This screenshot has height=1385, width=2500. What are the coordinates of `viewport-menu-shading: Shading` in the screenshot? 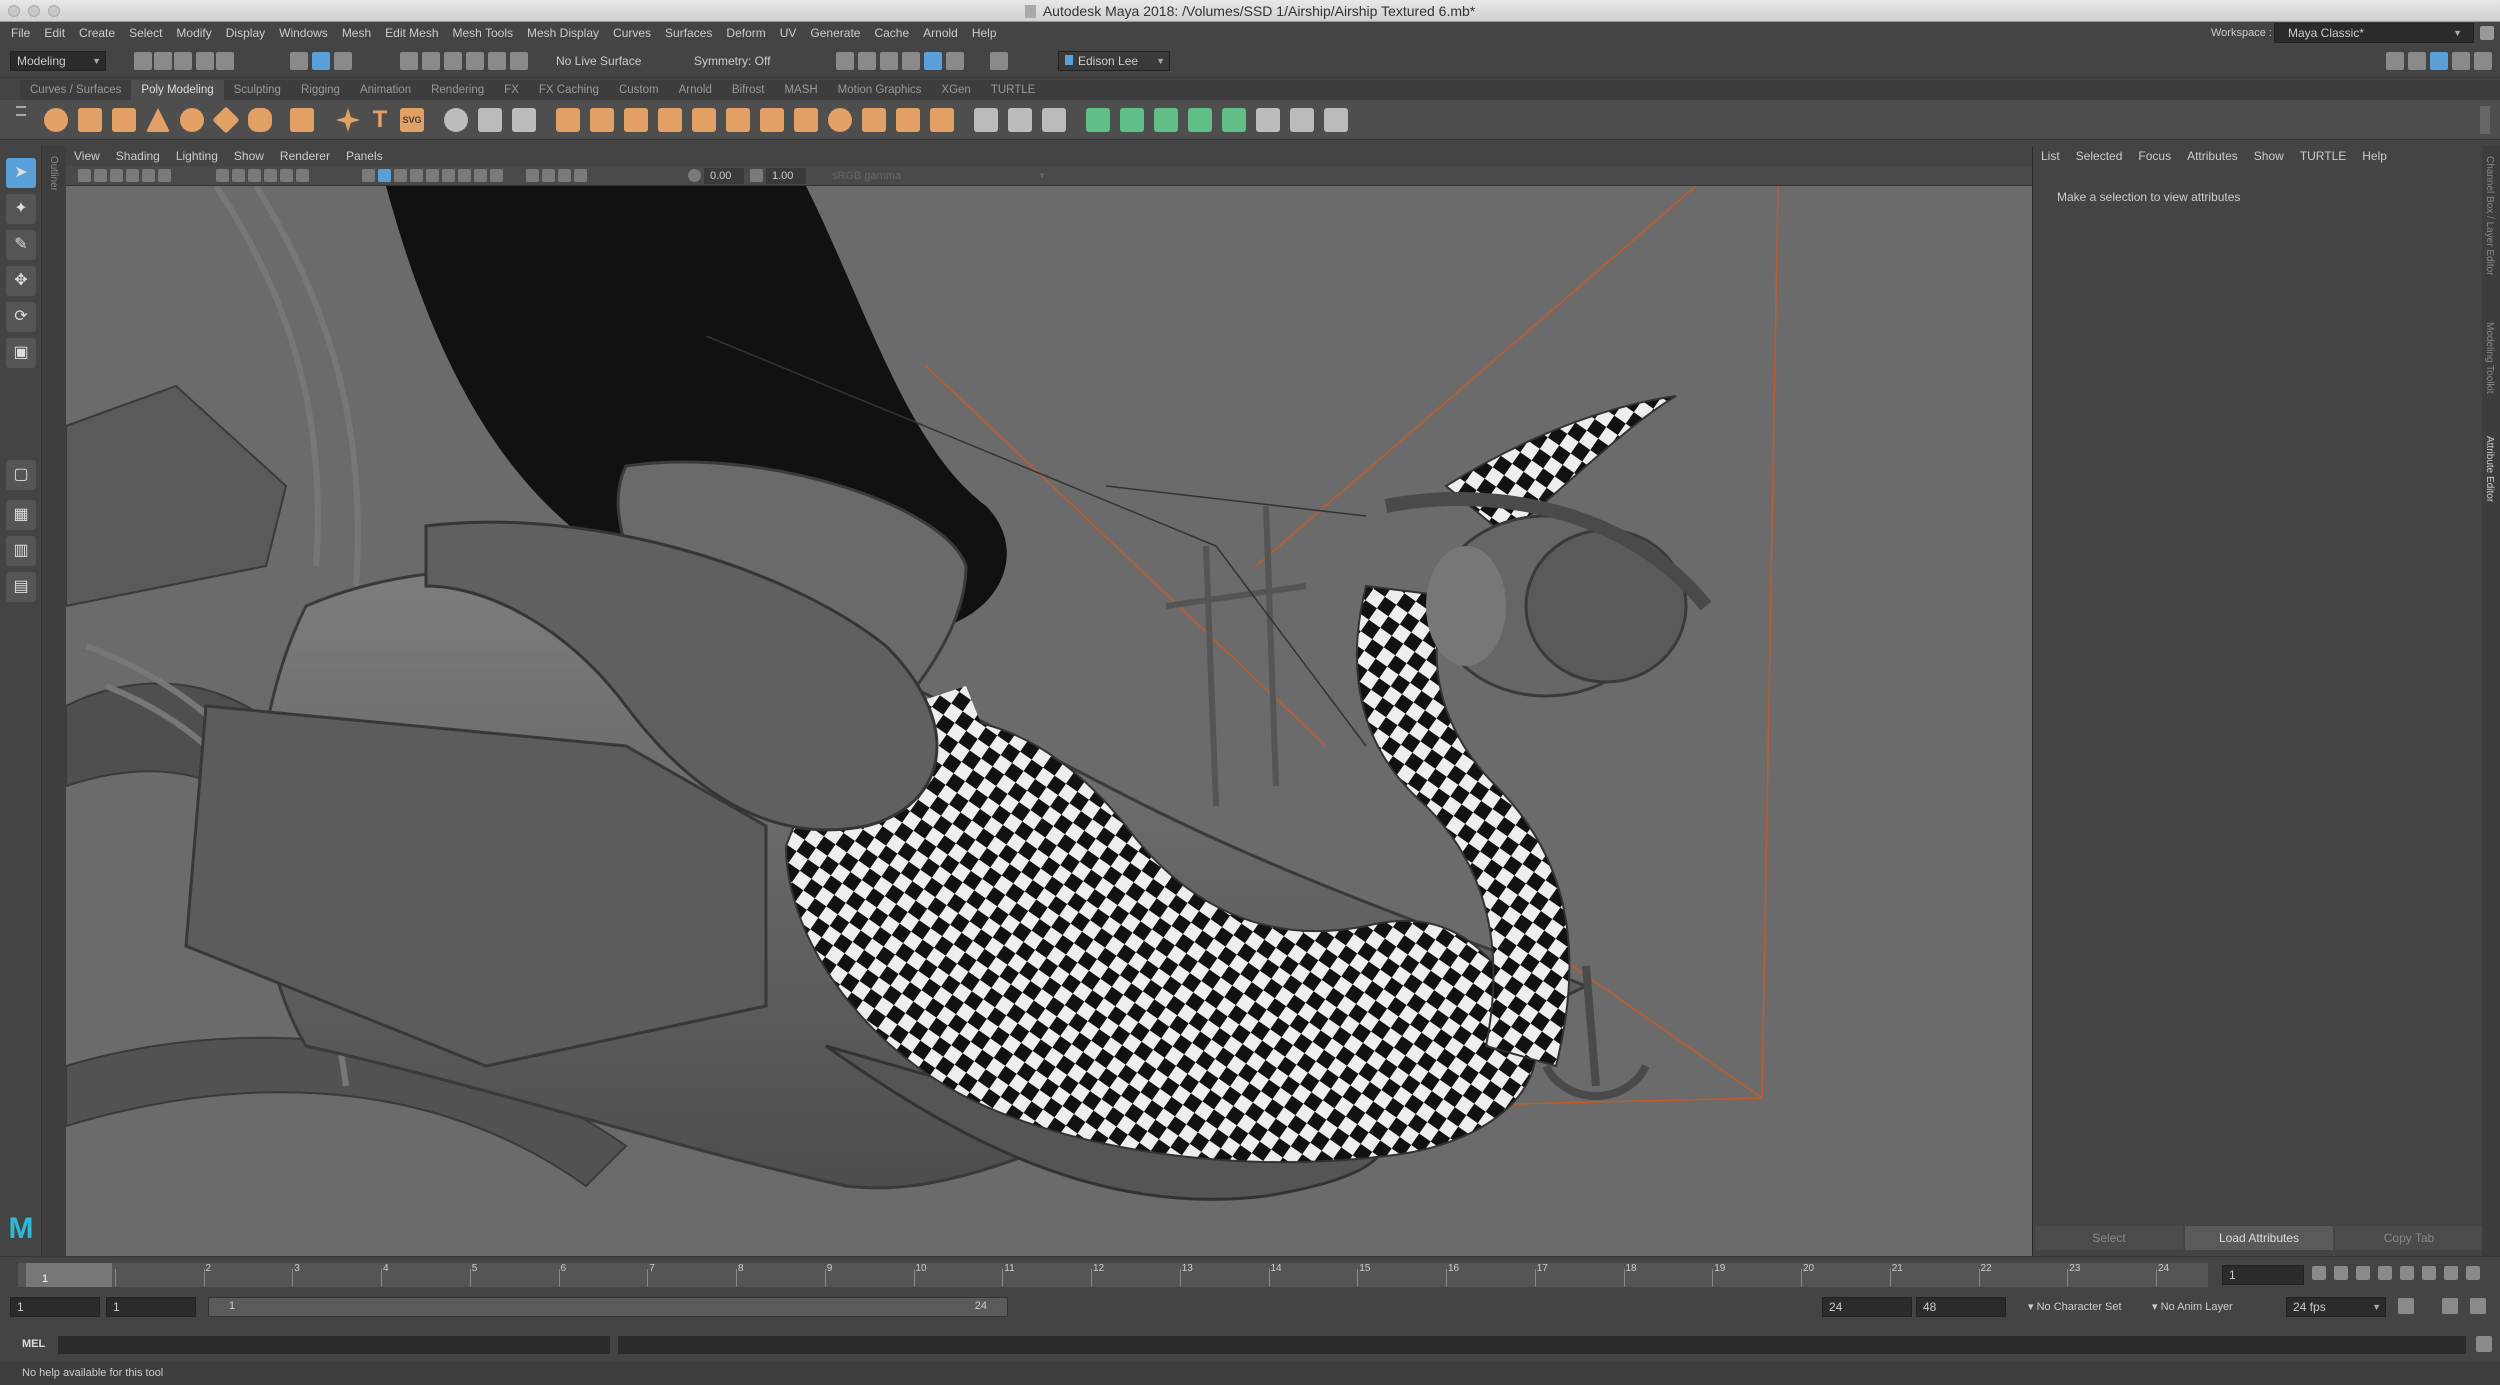 It's located at (138, 156).